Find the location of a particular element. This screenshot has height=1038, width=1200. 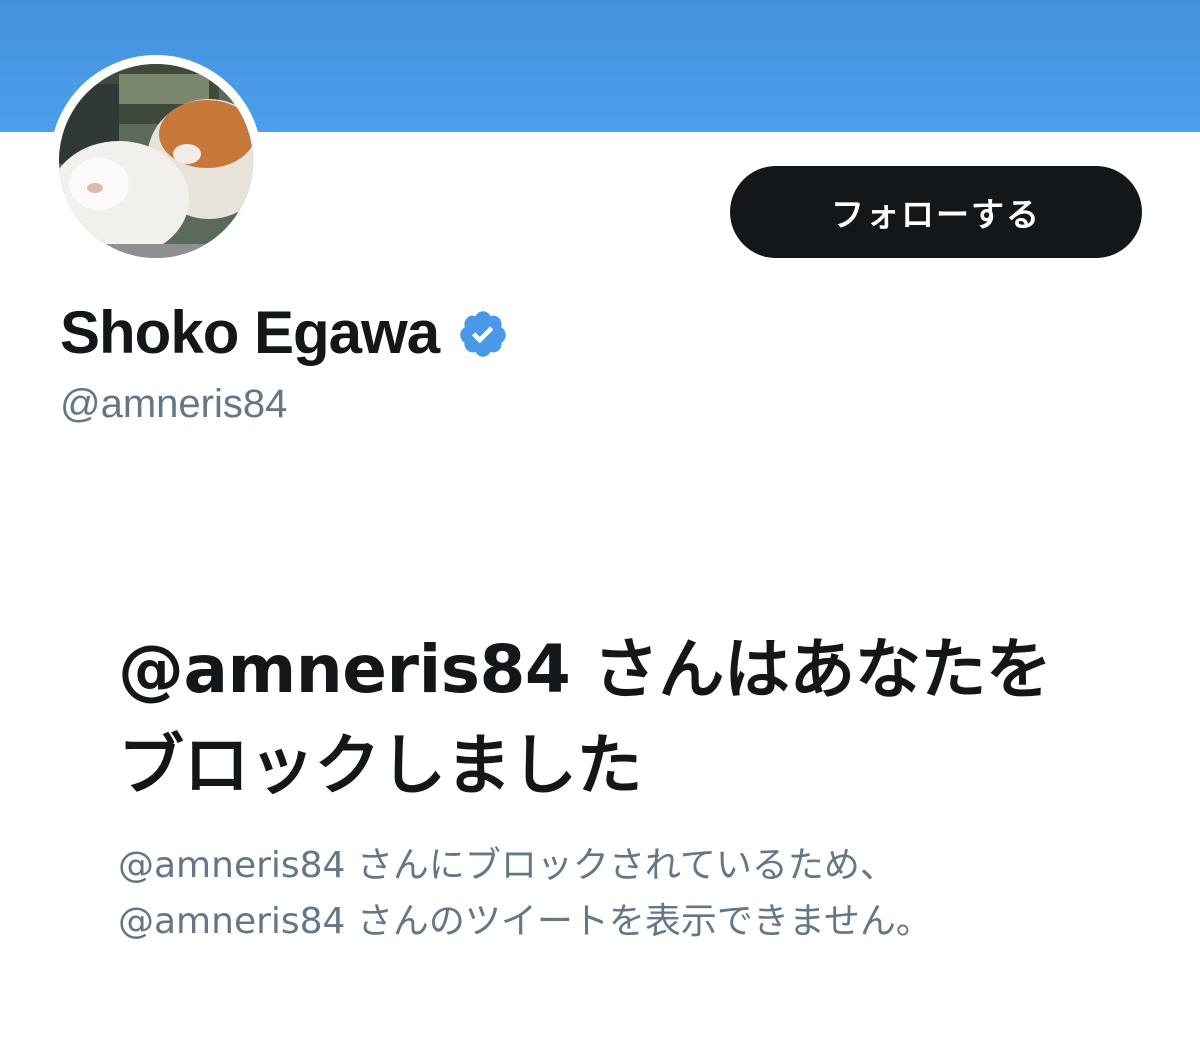

profile-name-row: Shoko Egawa is located at coordinates (284, 332).